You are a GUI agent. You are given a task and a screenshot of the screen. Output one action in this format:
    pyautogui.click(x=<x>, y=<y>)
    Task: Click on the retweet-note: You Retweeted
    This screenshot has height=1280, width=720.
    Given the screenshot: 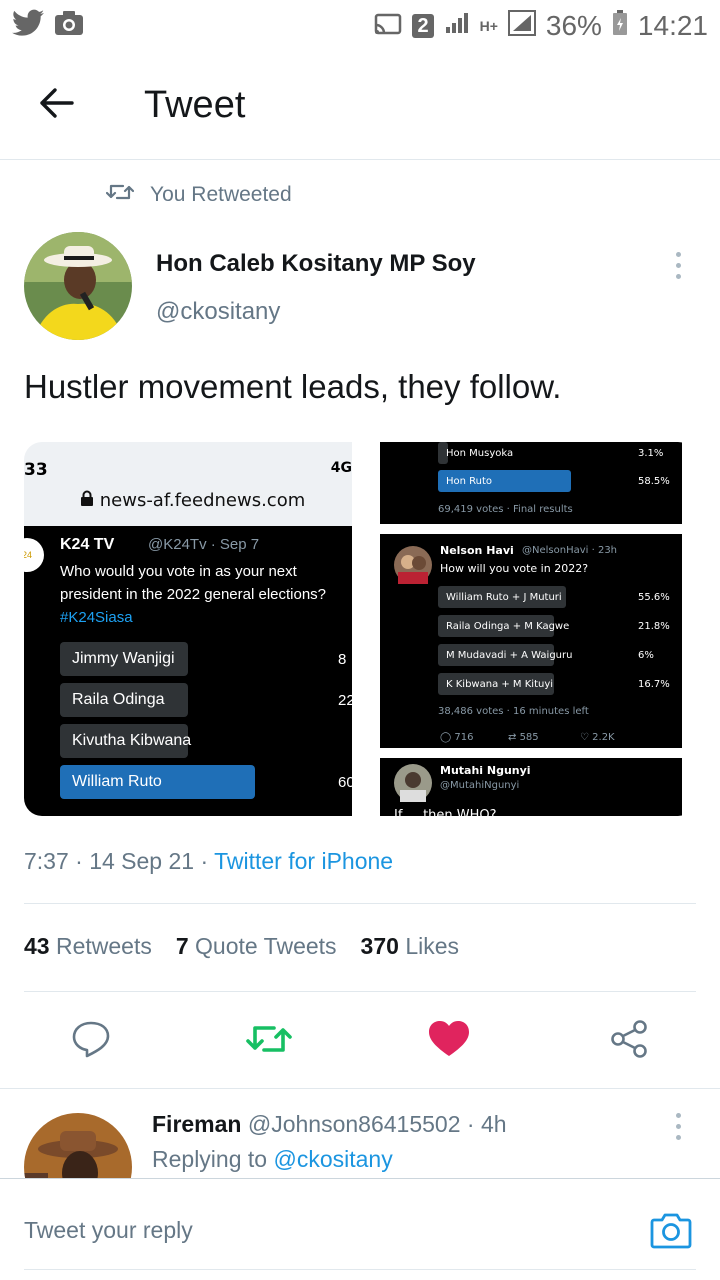 What is the action you would take?
    pyautogui.click(x=198, y=195)
    